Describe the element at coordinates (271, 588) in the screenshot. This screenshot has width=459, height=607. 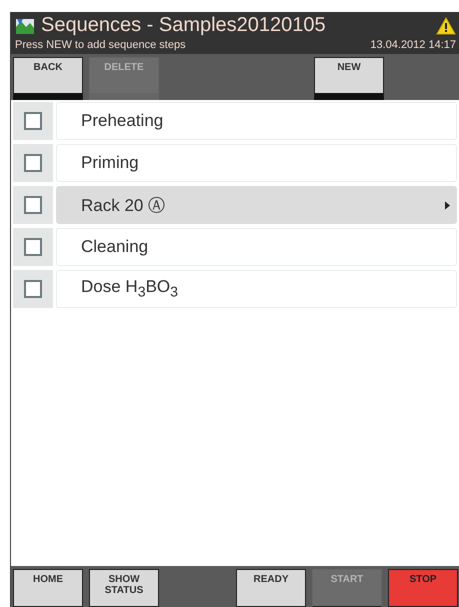
I see `action-button: READY` at that location.